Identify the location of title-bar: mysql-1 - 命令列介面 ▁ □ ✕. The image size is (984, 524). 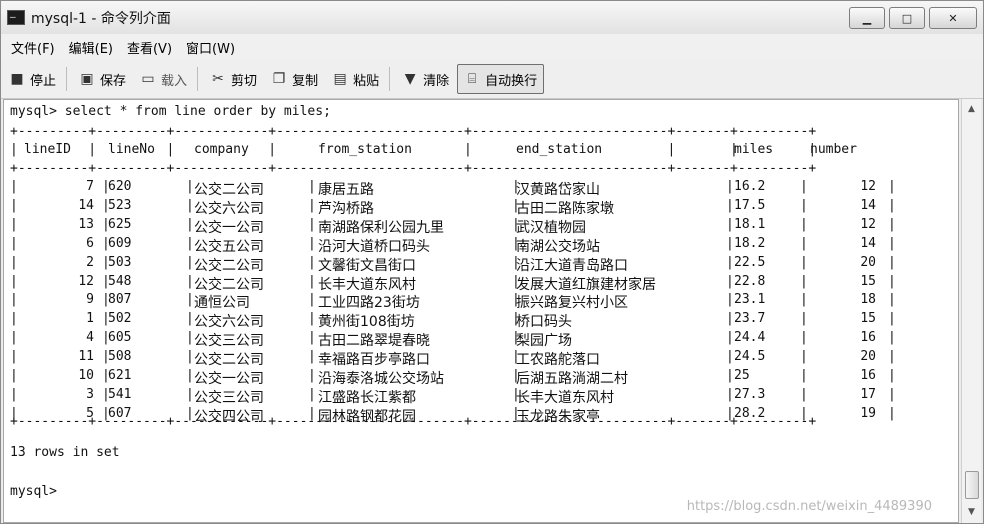
(492, 17).